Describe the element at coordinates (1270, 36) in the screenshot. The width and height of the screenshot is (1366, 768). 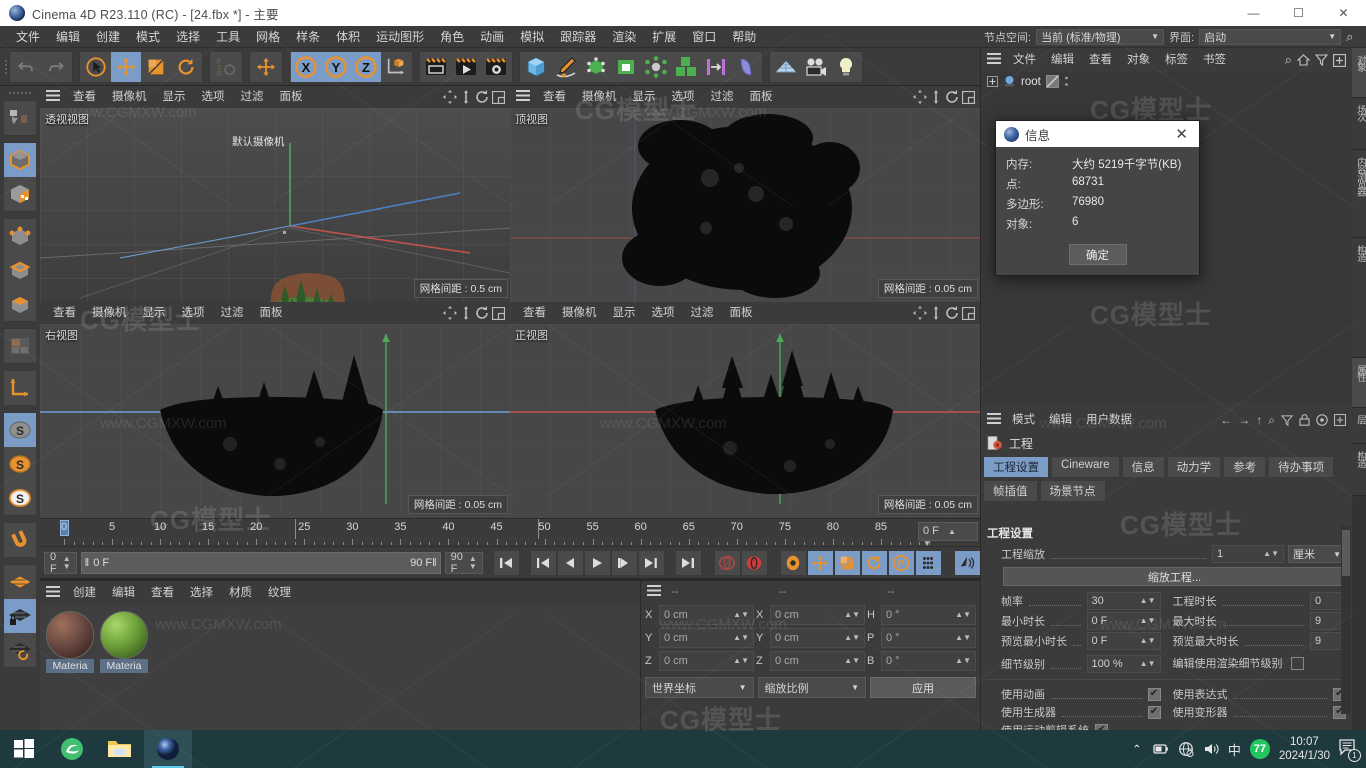
I see `layout-select: 启动 ▼` at that location.